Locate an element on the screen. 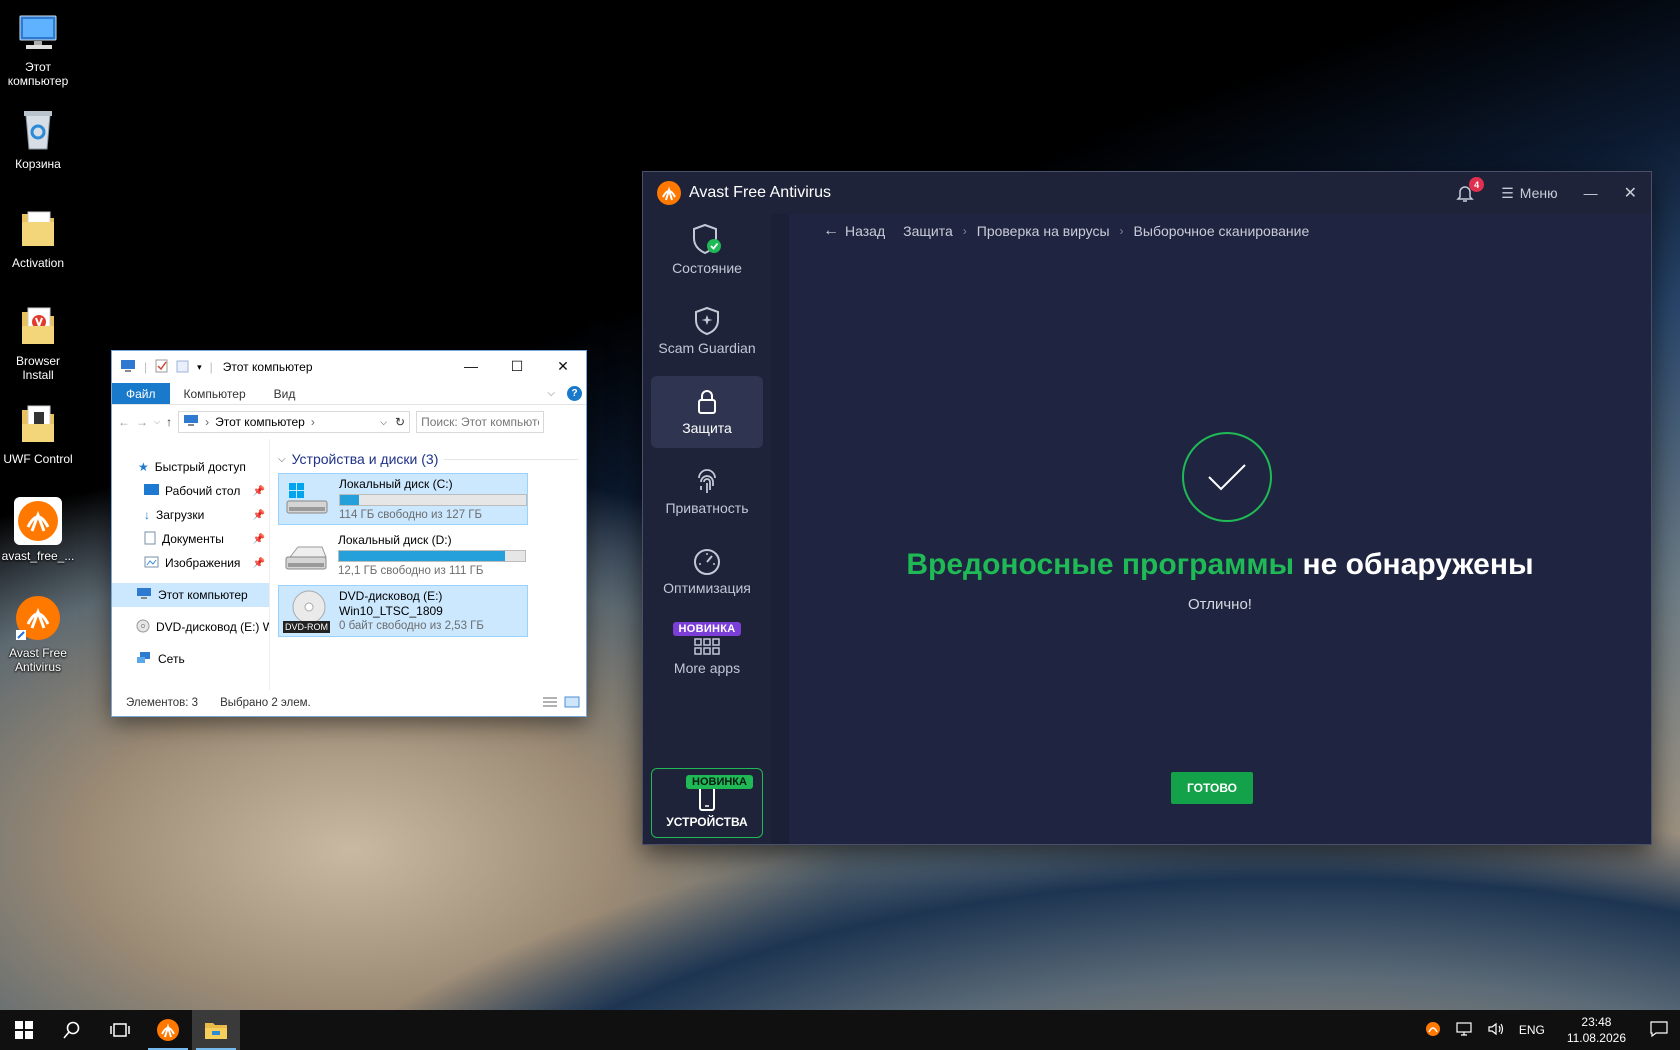 Image resolution: width=1680 pixels, height=1050 pixels. desktop-icon-label: Корзина is located at coordinates (38, 164).